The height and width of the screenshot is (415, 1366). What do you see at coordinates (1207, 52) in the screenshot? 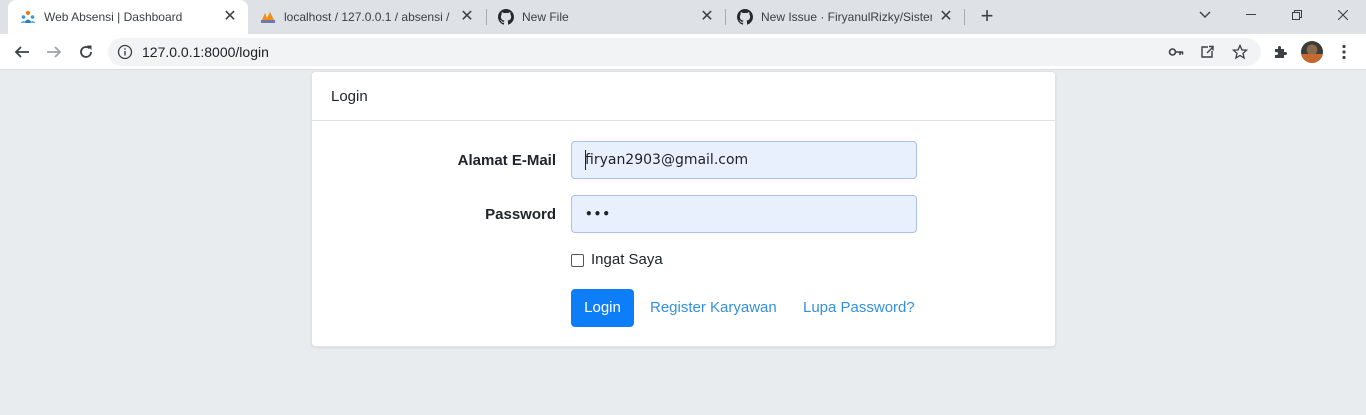
I see `share-icon` at bounding box center [1207, 52].